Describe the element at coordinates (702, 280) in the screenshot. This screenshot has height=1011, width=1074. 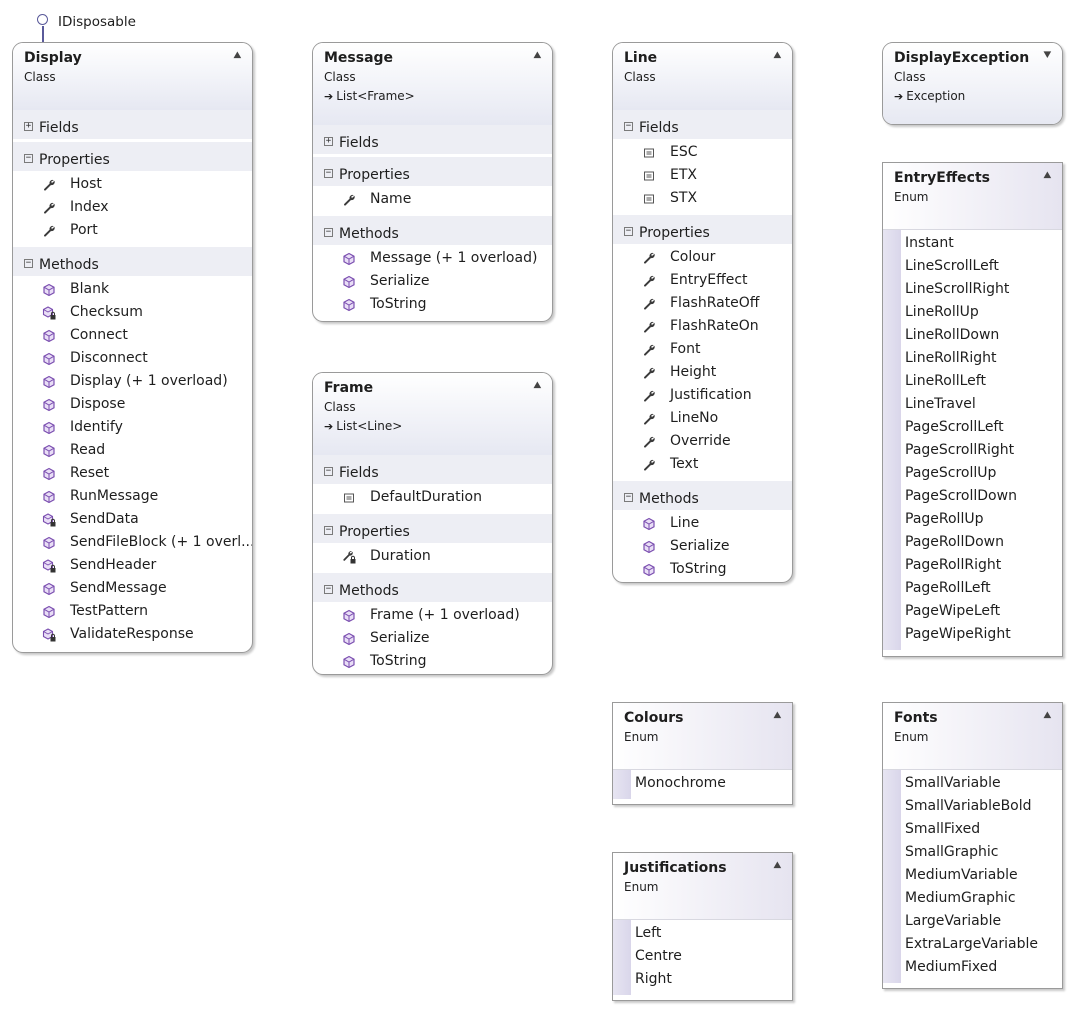
I see `property-item: EntryEffect` at that location.